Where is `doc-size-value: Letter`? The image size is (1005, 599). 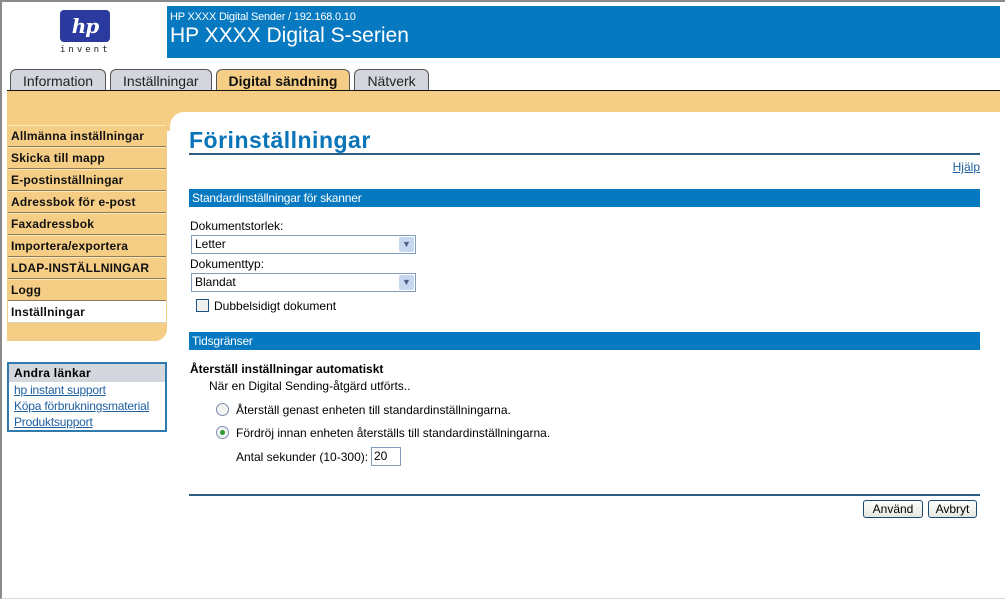
doc-size-value: Letter is located at coordinates (210, 244).